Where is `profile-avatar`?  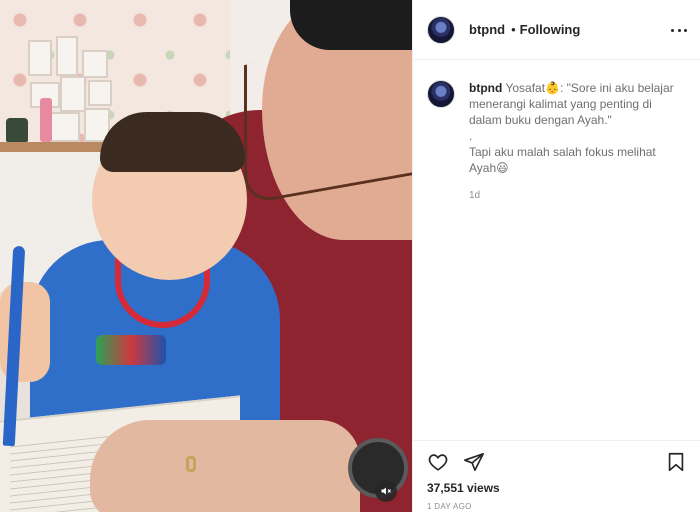 profile-avatar is located at coordinates (441, 29).